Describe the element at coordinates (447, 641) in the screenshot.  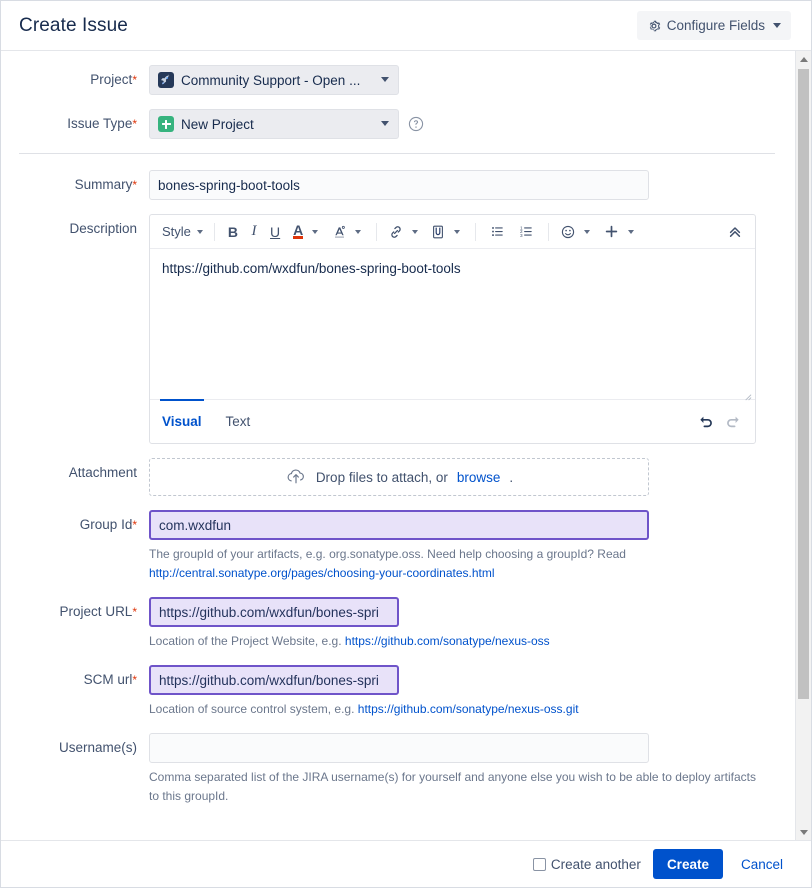
I see `project-url-hint-link: https://github.com/sonatype/nexus-oss` at that location.